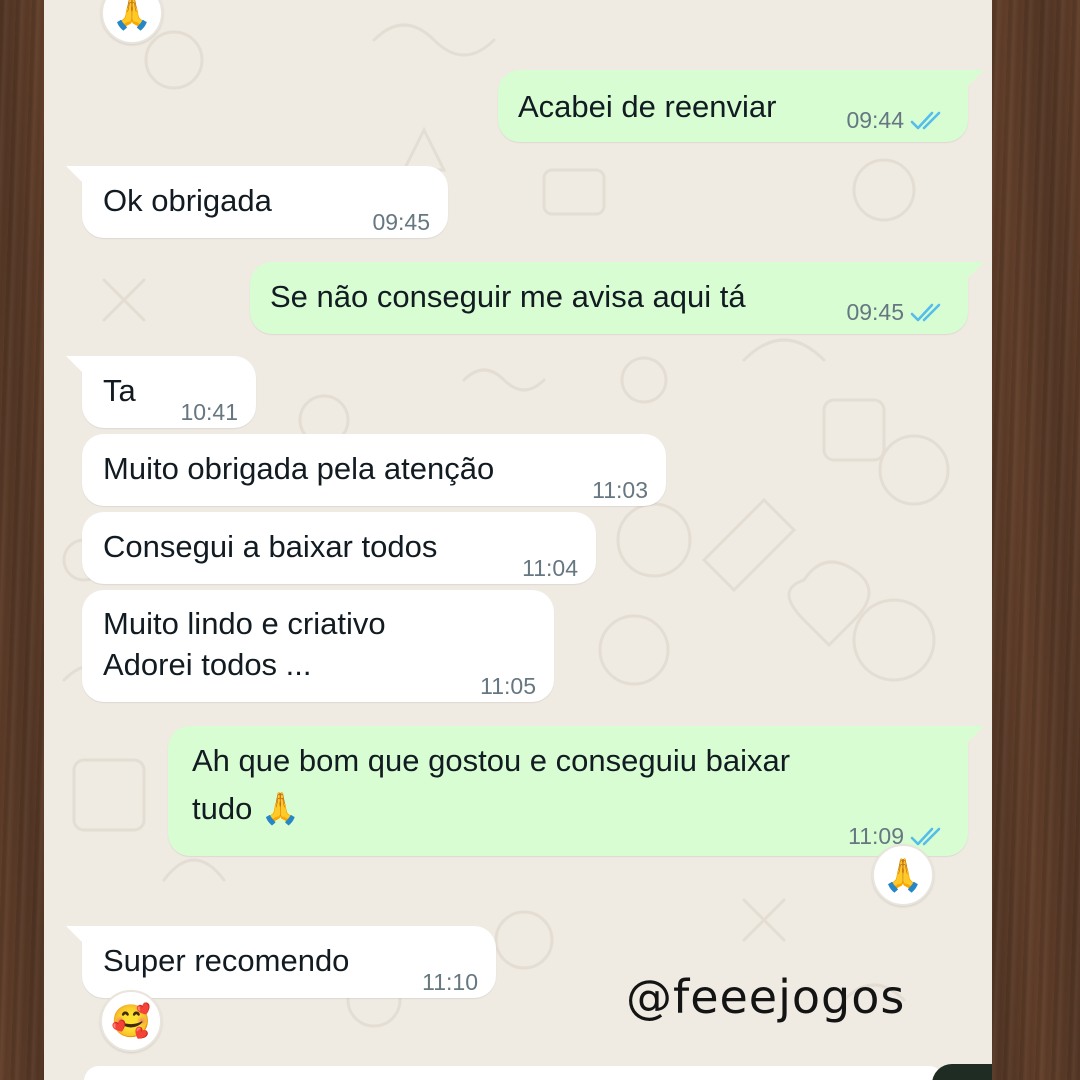  Describe the element at coordinates (514, 1073) in the screenshot. I see `message-input-bar` at that location.